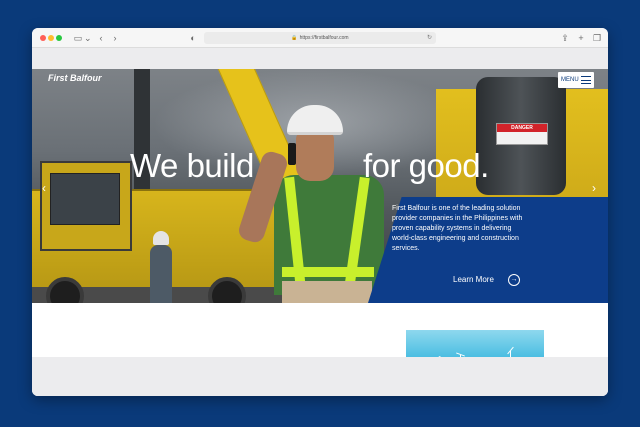 This screenshot has width=640, height=427. I want to click on hamburger-icon, so click(586, 80).